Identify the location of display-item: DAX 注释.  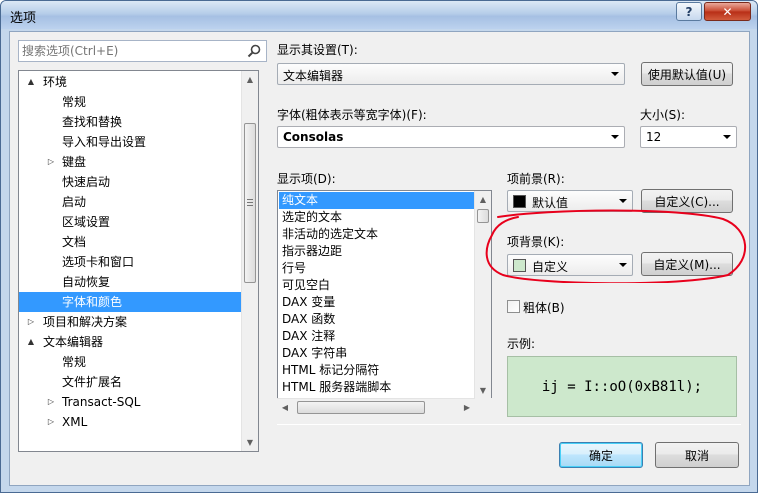
(377, 336).